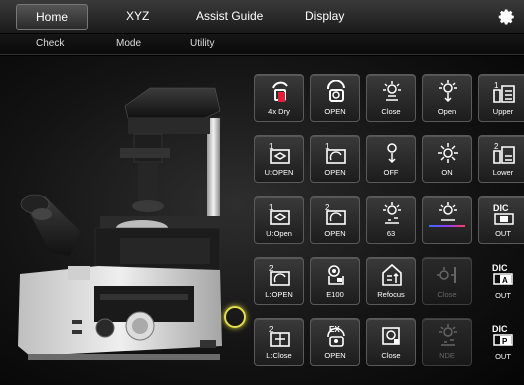 The width and height of the screenshot is (524, 385). Describe the element at coordinates (496, 85) in the screenshot. I see `svg-text: 1` at that location.